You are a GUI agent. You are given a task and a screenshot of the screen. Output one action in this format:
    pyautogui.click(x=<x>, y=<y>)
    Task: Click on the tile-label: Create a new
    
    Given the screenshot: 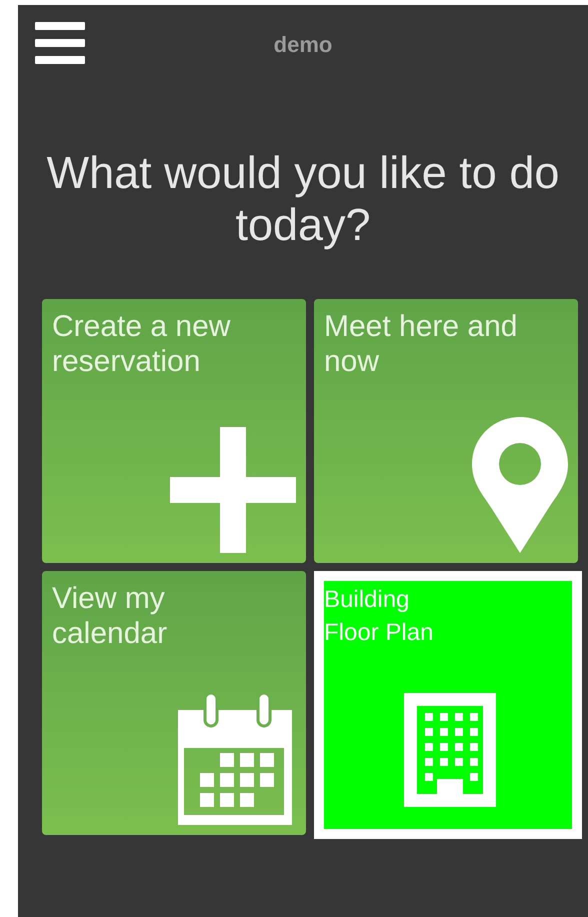 What is the action you would take?
    pyautogui.click(x=141, y=326)
    